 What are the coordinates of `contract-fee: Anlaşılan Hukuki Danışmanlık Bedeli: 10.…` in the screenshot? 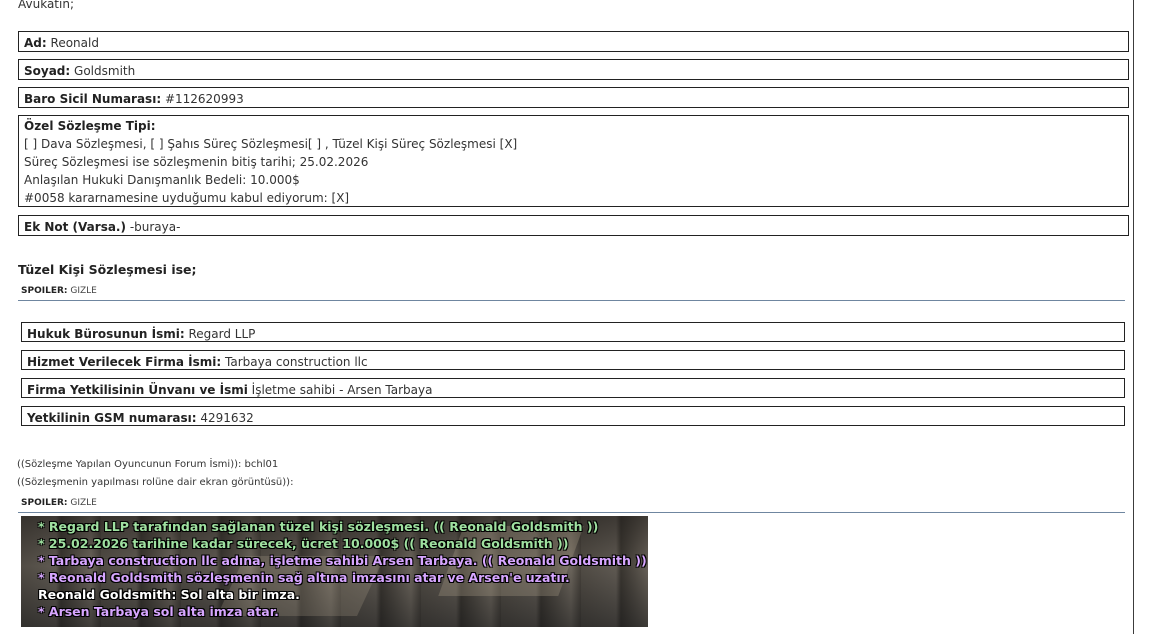 It's located at (162, 180).